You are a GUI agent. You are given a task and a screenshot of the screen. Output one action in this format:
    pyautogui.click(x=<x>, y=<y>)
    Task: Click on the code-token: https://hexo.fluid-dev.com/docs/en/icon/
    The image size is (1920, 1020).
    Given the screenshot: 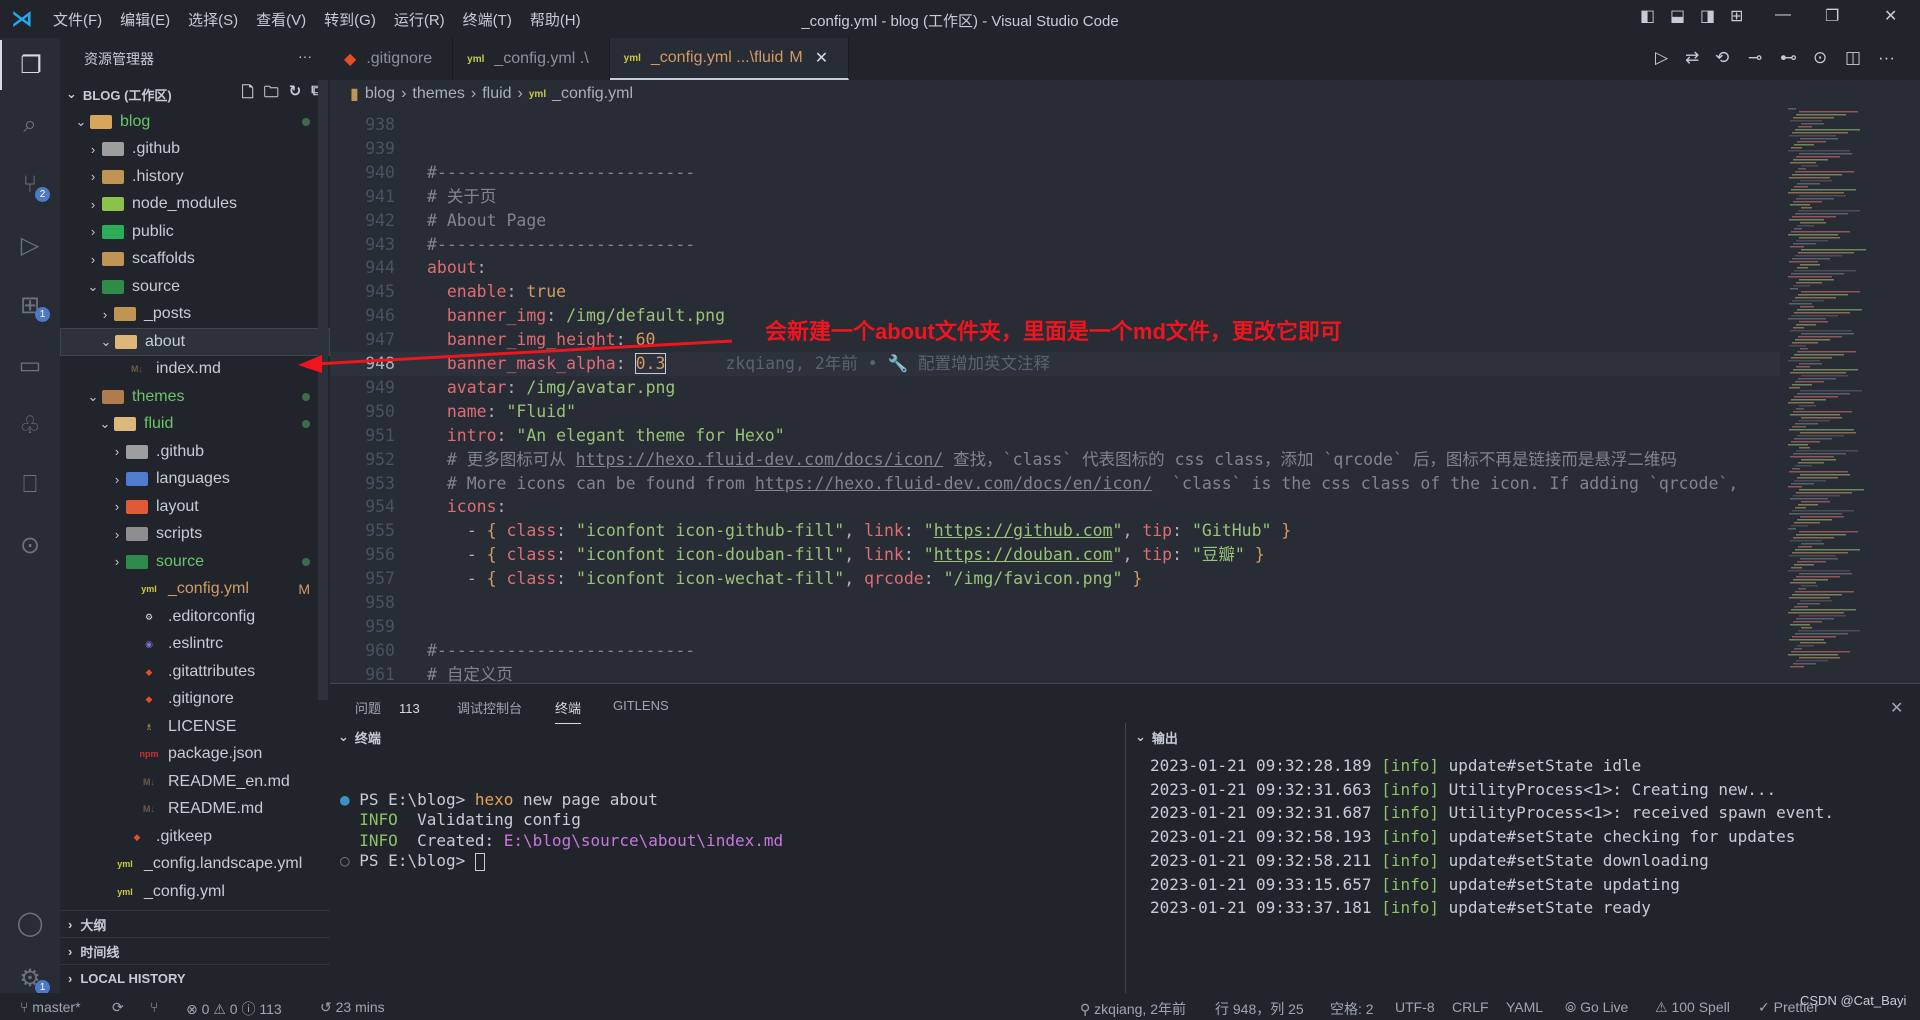 What is the action you would take?
    pyautogui.click(x=953, y=483)
    